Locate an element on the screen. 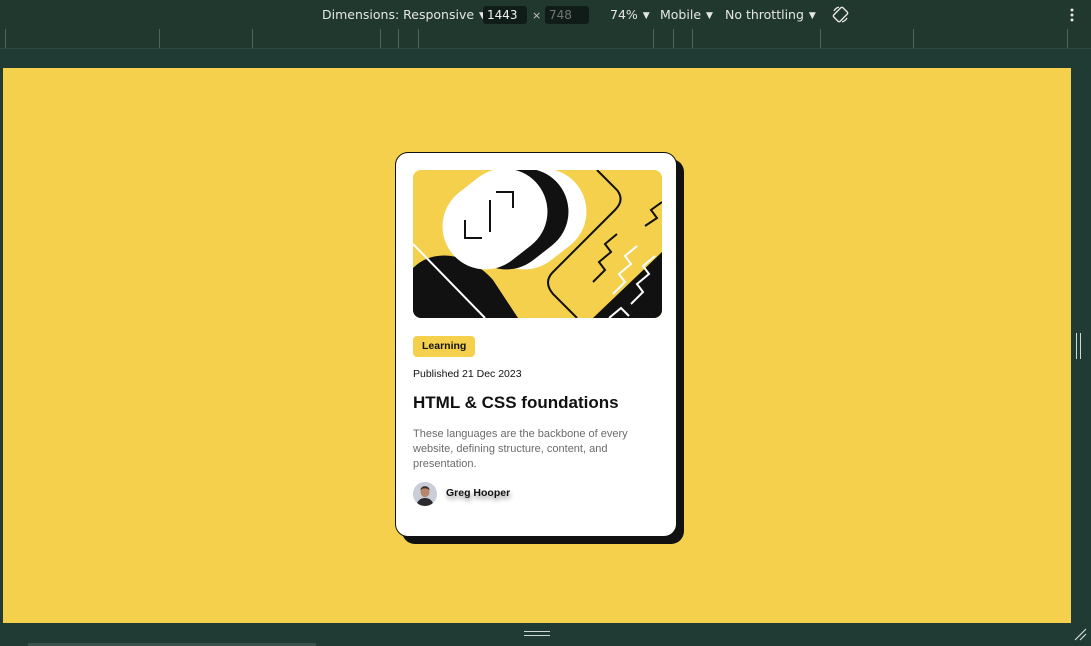 Image resolution: width=1091 pixels, height=646 pixels. dimensions-label: Dimensions: Responsive is located at coordinates (398, 14).